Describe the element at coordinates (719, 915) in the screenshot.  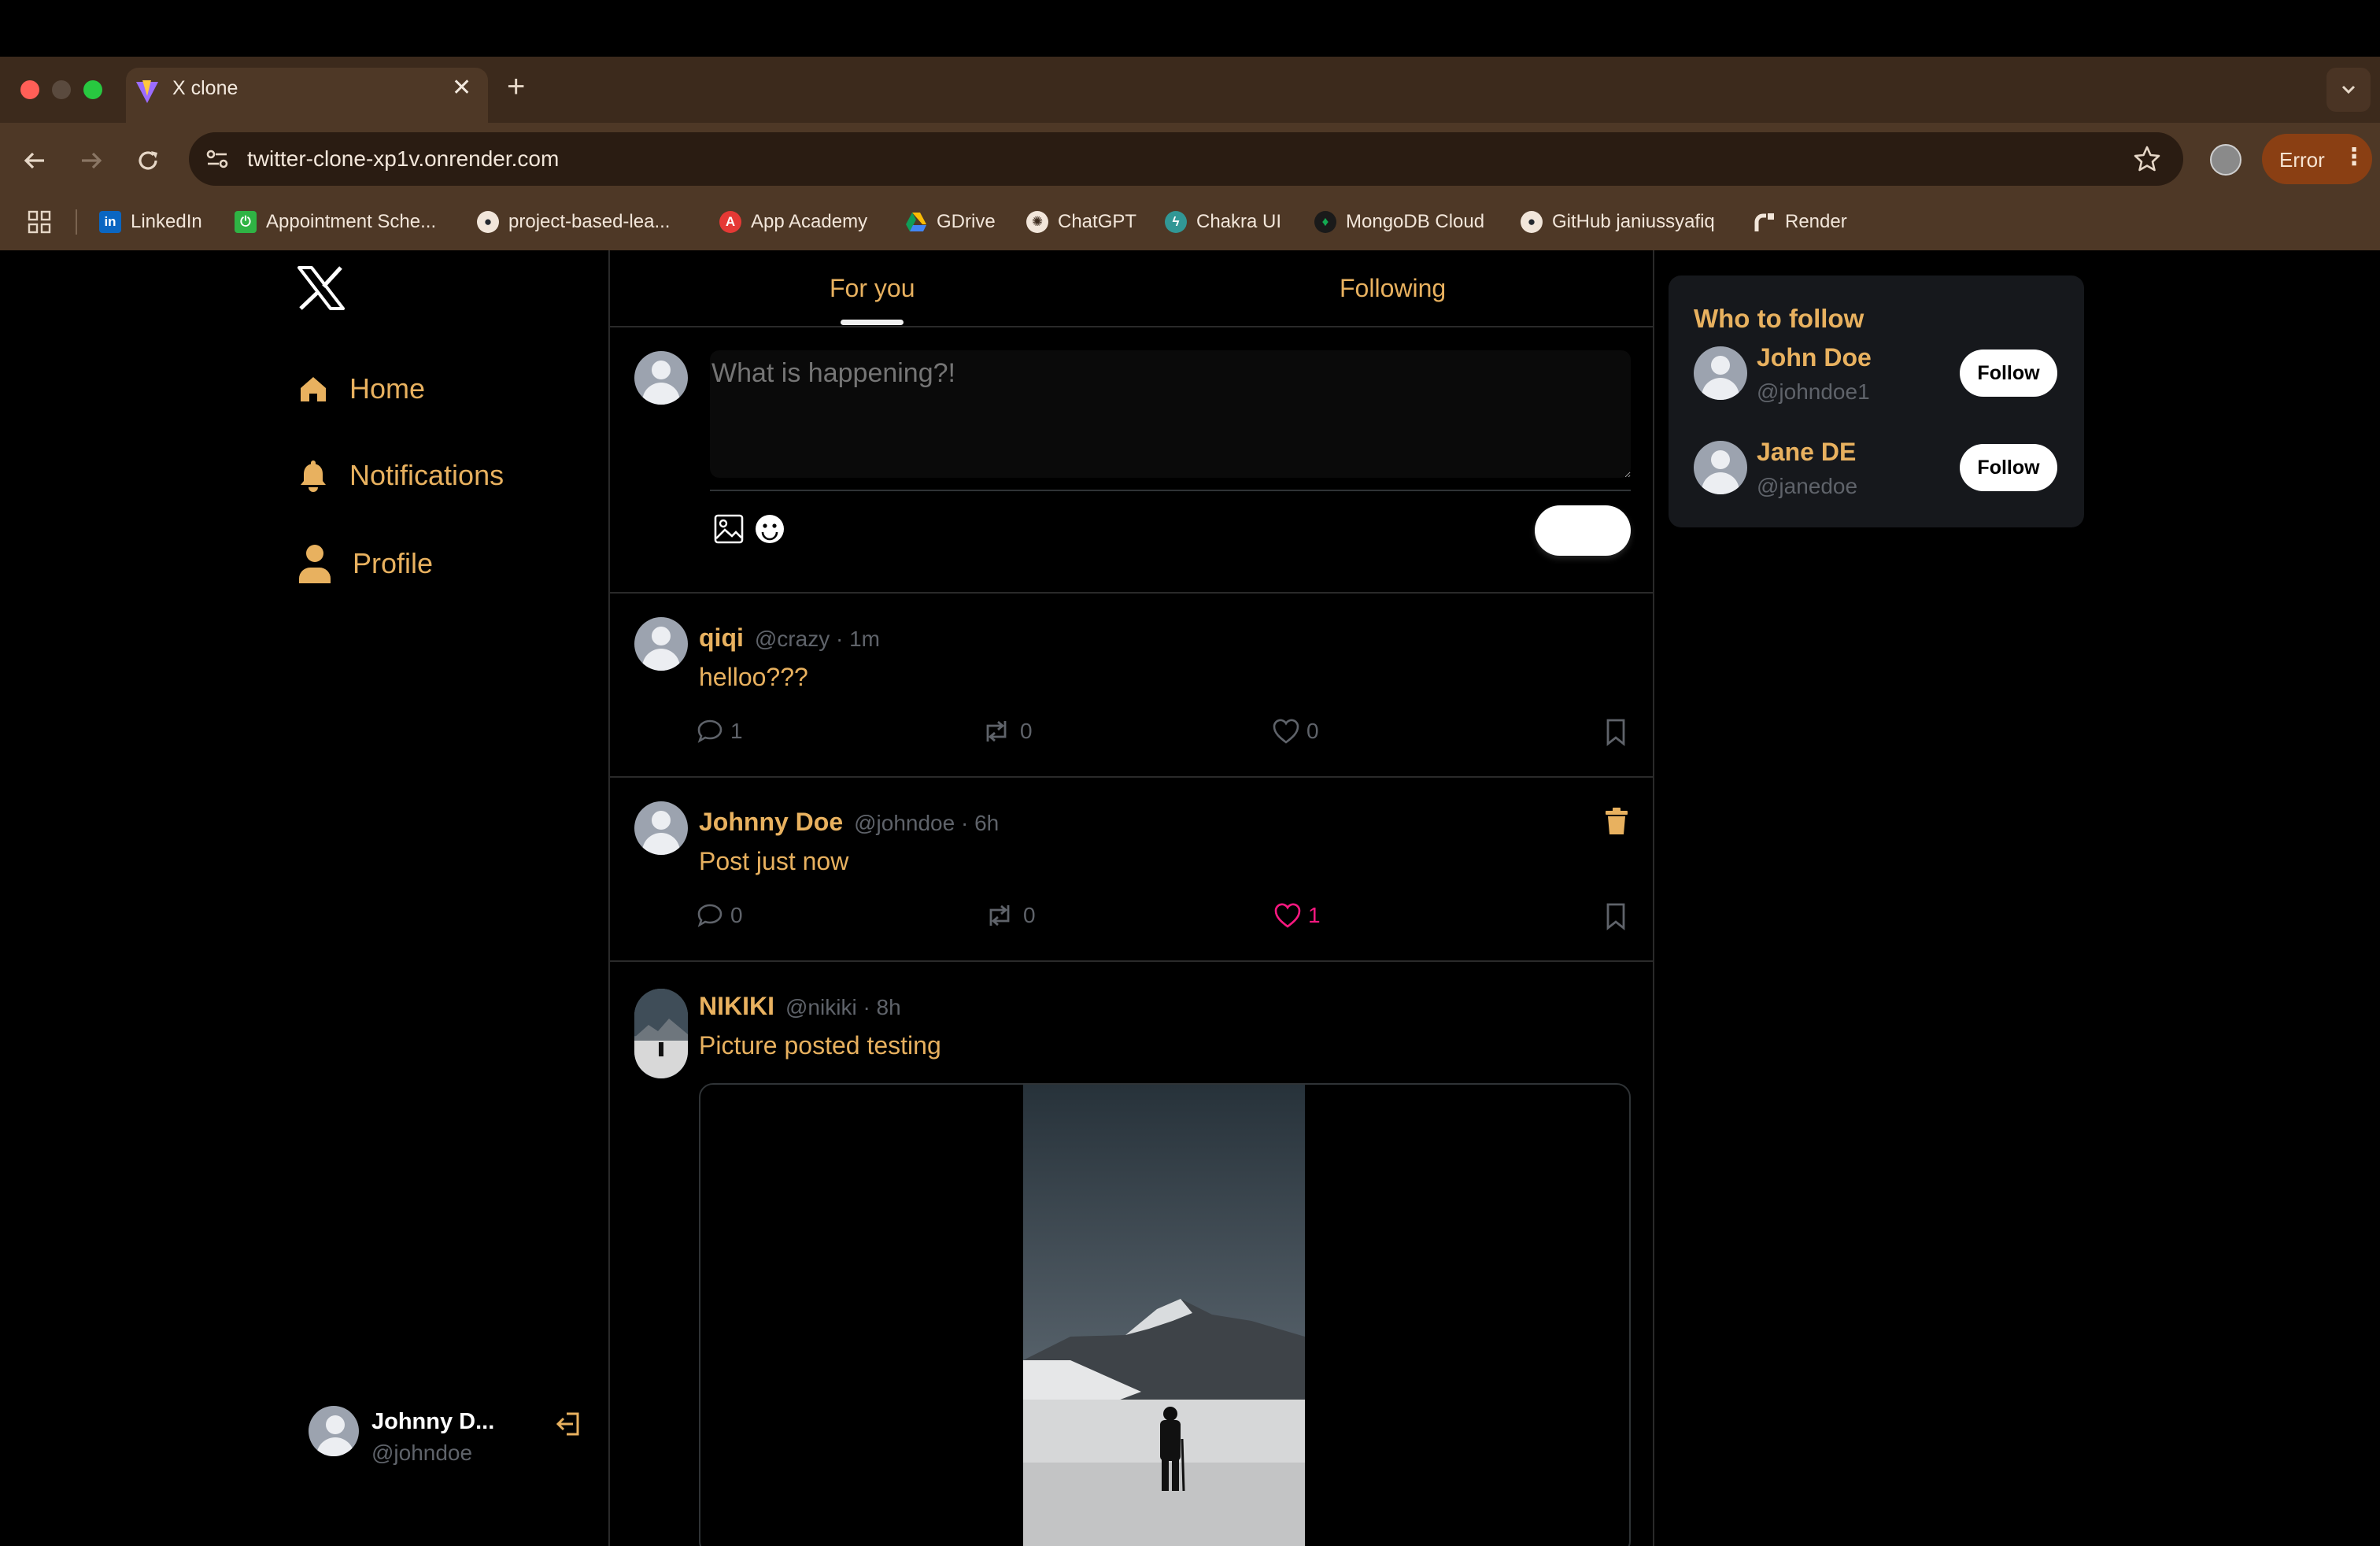
I see `comment-button: 0` at that location.